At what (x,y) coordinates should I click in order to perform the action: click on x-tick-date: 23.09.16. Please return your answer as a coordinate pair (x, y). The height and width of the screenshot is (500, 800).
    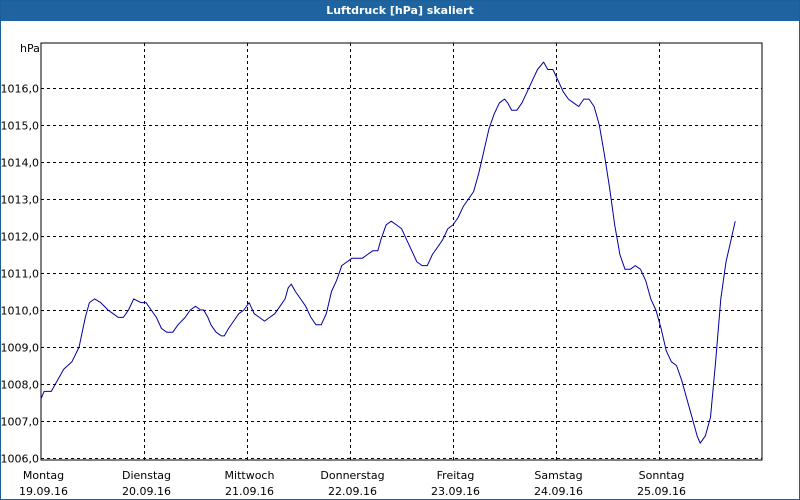
    Looking at the image, I should click on (455, 491).